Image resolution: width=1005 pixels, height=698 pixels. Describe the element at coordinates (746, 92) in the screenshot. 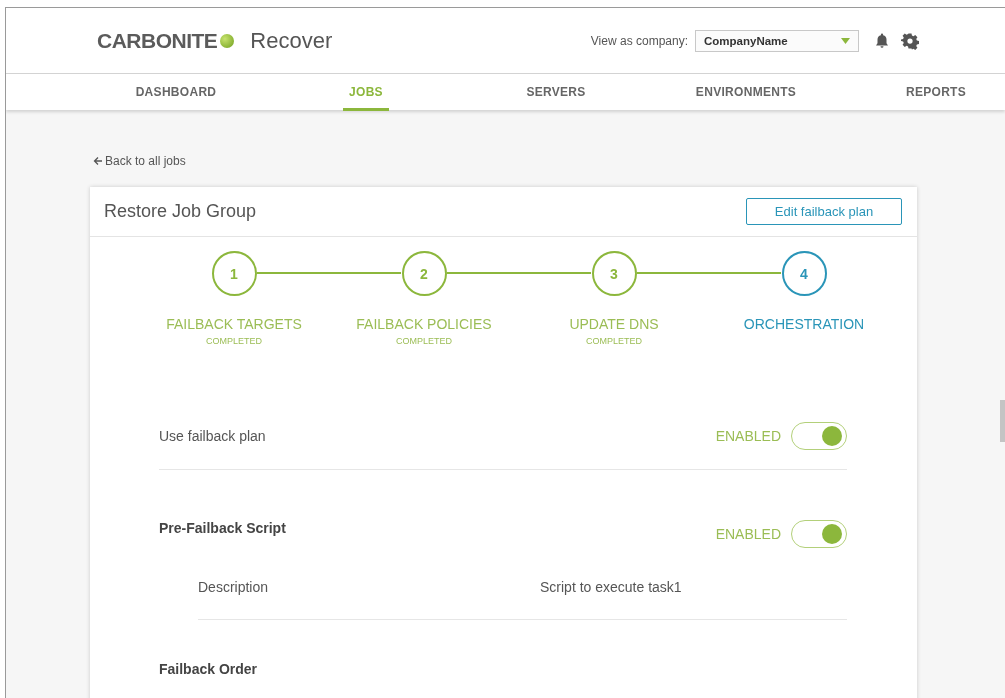

I see `nav-tab: ENVIRONMENTS` at that location.